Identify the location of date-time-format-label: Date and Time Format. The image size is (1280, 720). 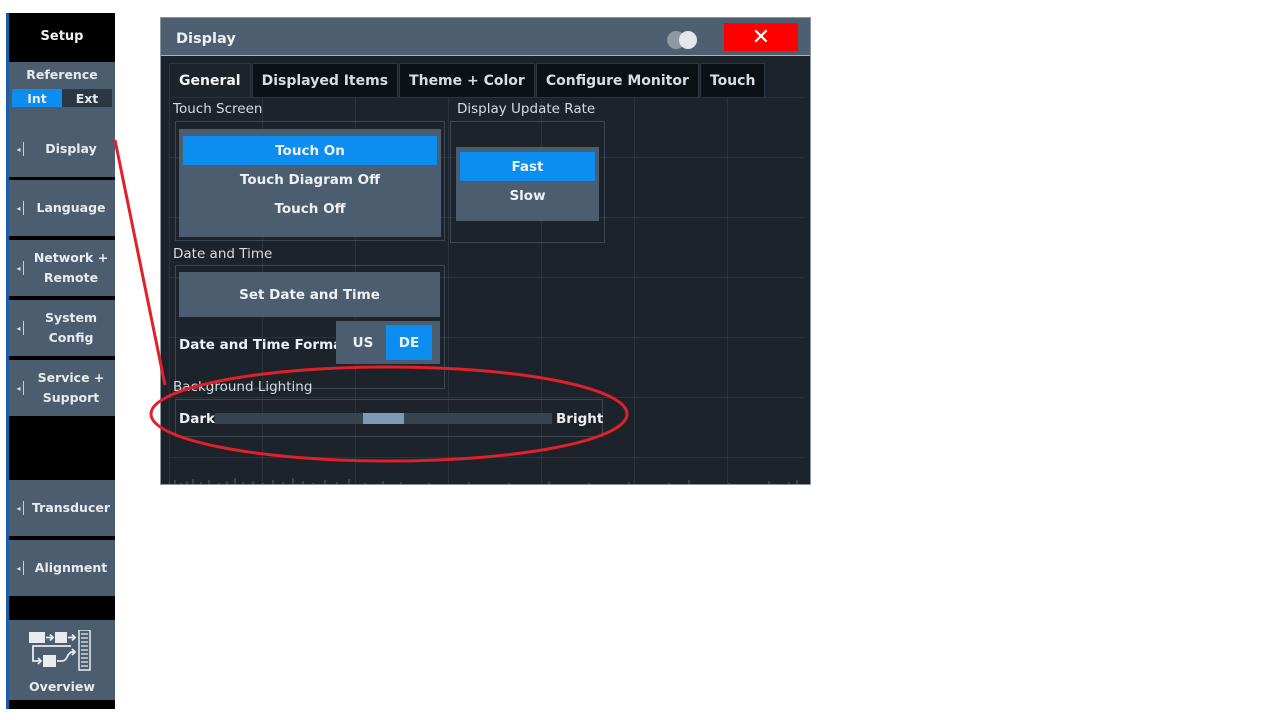
(264, 345).